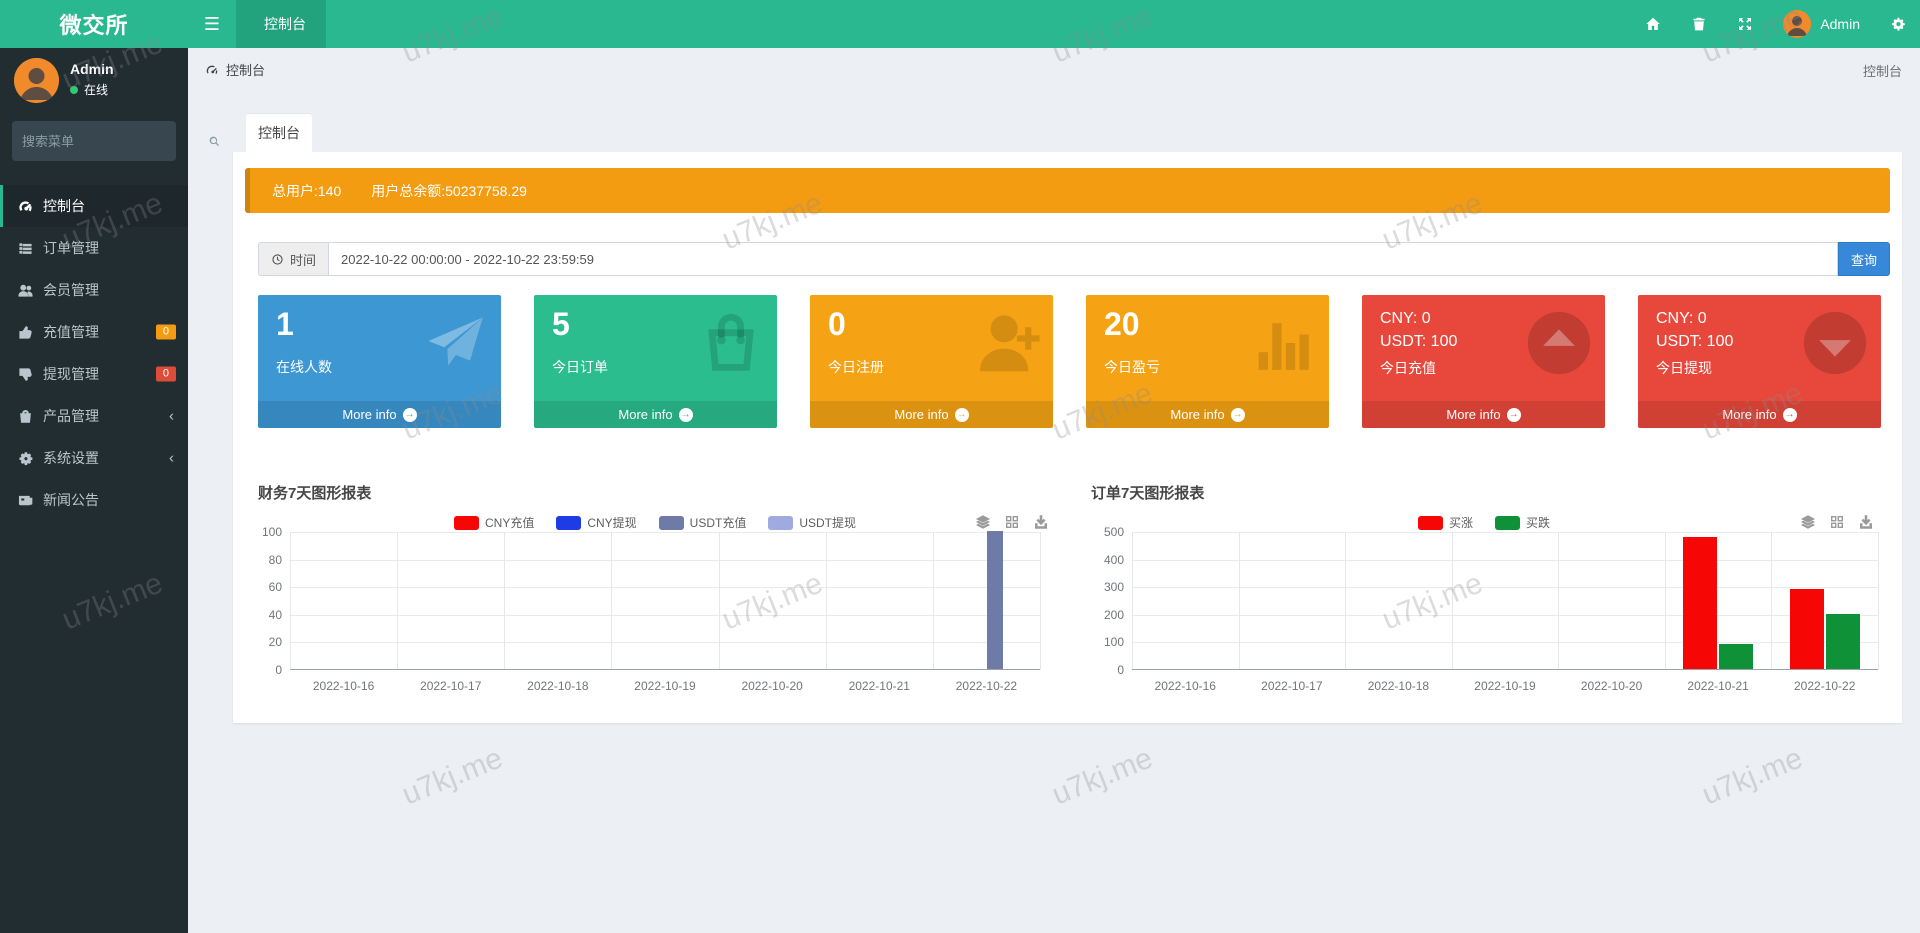  I want to click on fullscreen-icon, so click(1745, 24).